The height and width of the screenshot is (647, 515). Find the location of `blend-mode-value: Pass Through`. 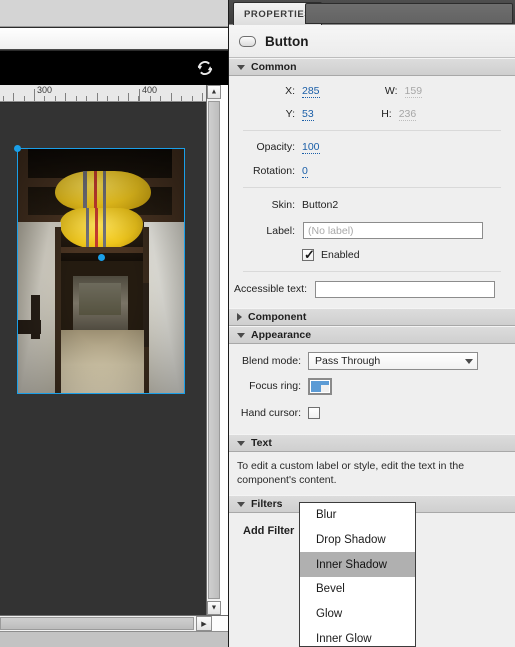

blend-mode-value: Pass Through is located at coordinates (348, 361).